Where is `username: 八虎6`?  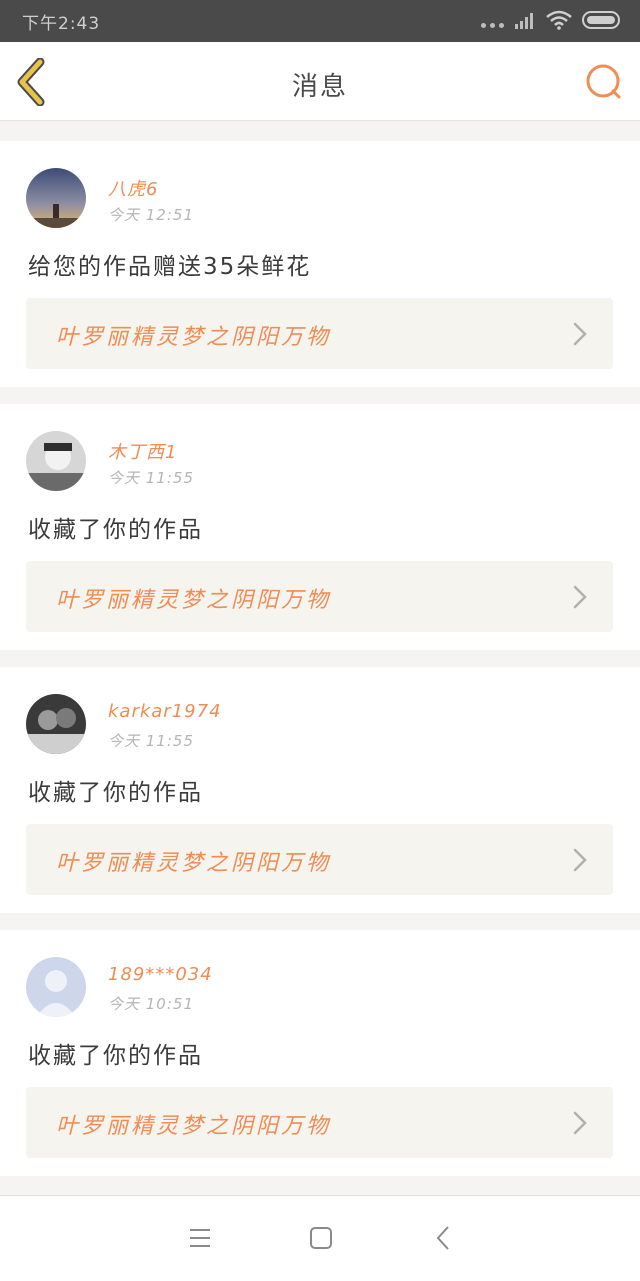
username: 八虎6 is located at coordinates (133, 188).